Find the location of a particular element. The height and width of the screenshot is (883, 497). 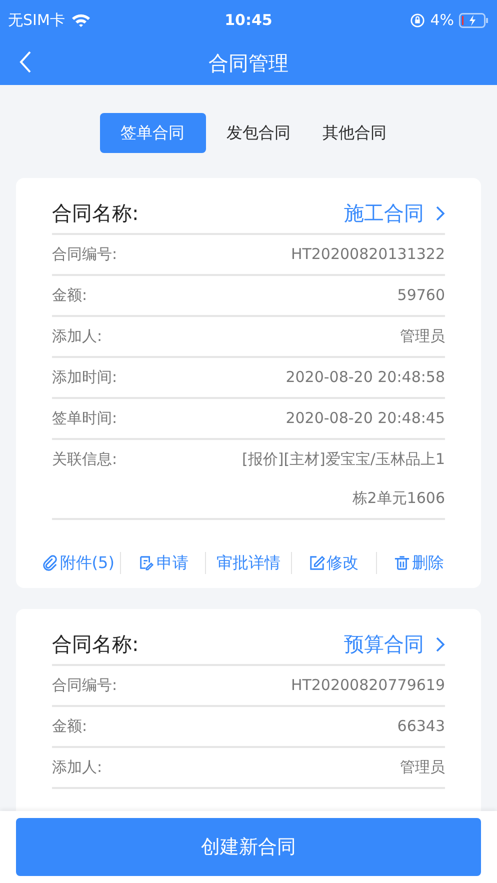

contract-tab: 发包合同 is located at coordinates (259, 133).